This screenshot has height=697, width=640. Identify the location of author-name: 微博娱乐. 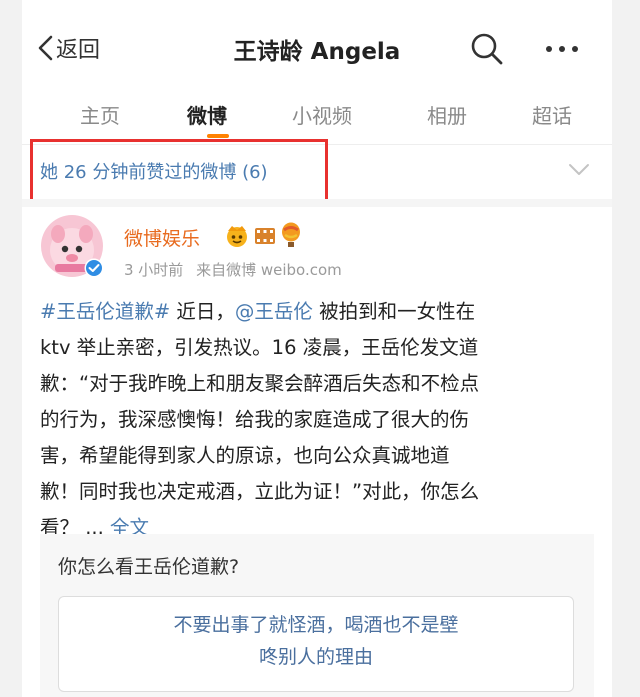
(162, 237).